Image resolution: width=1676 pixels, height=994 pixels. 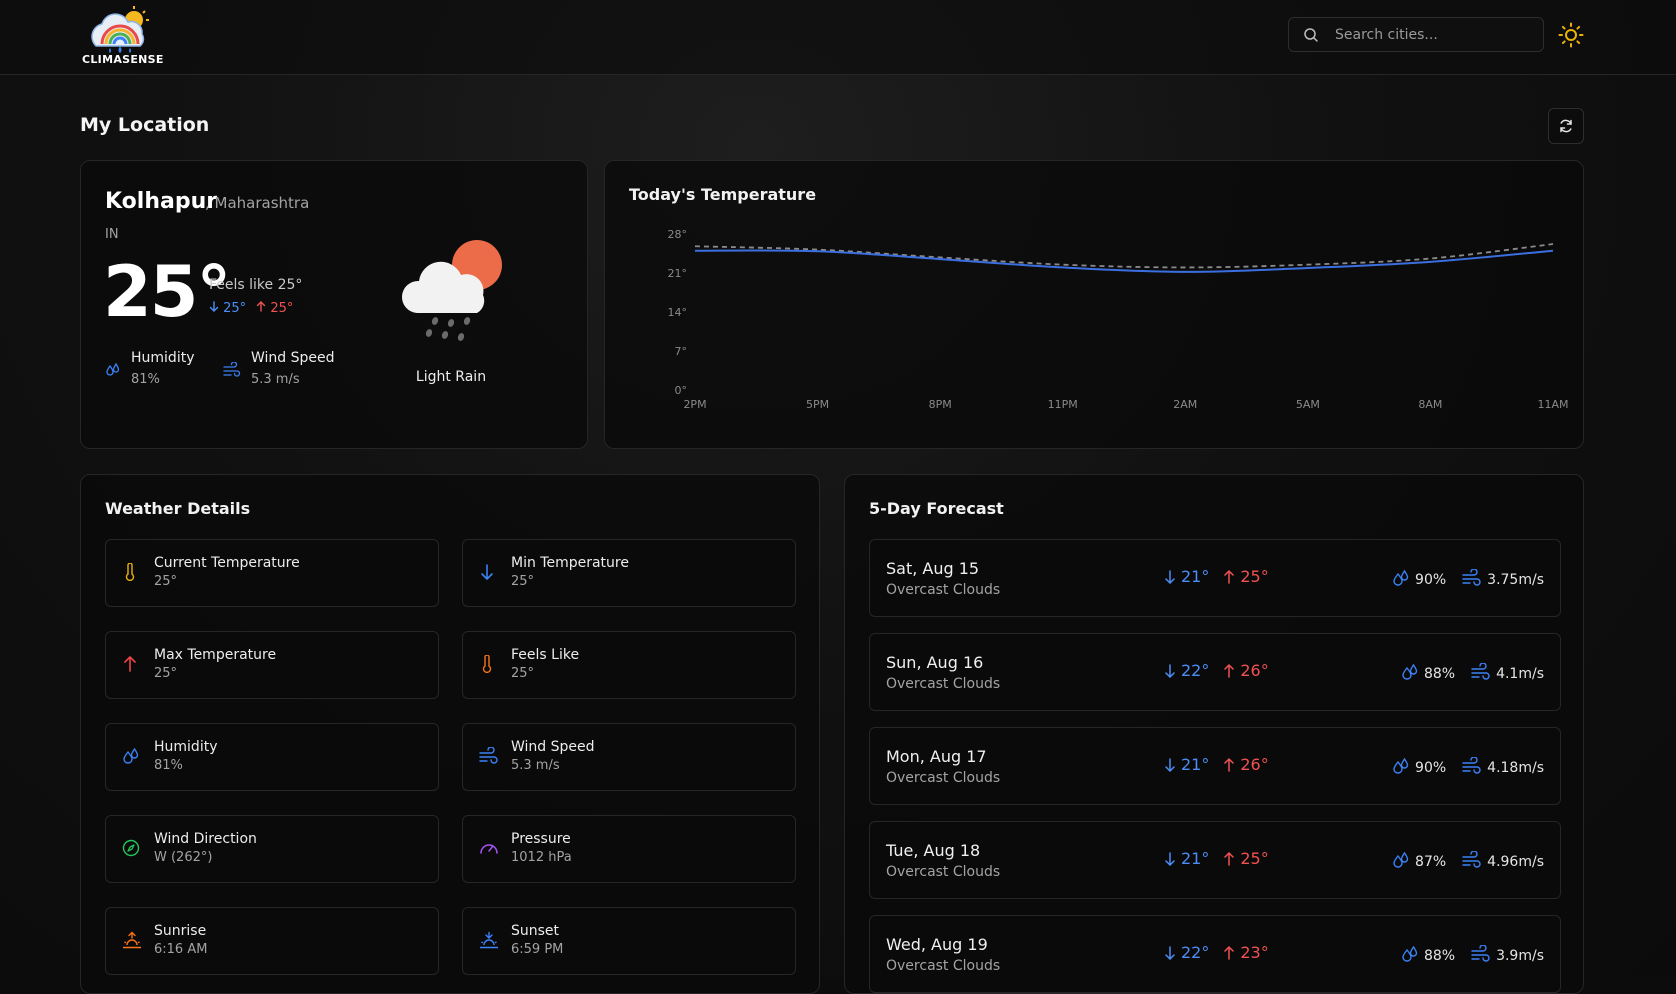 I want to click on forecast-max: 26°, so click(x=1246, y=670).